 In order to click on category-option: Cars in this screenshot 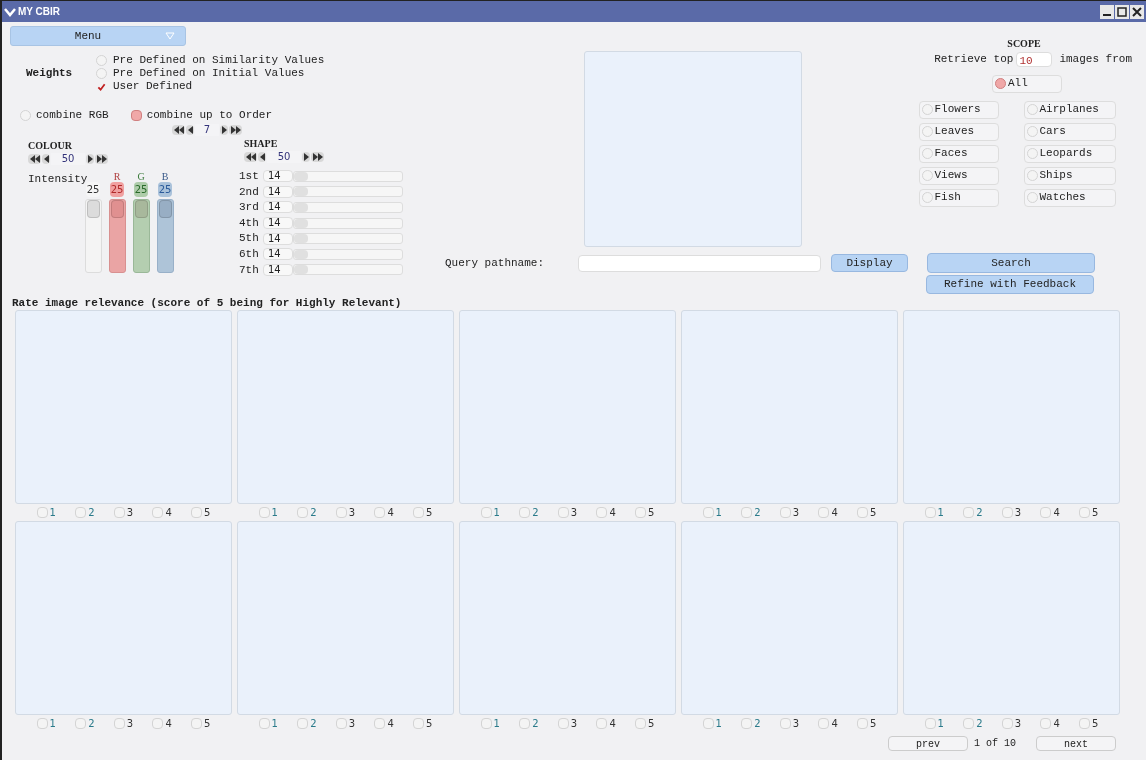, I will do `click(1069, 131)`.